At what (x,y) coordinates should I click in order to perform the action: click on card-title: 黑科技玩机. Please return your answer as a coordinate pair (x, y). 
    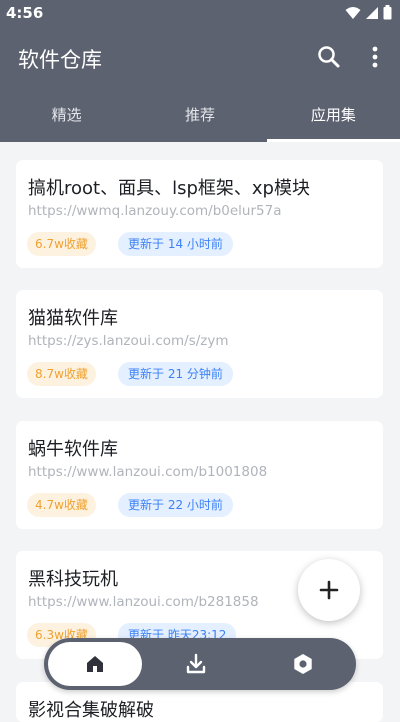
    Looking at the image, I should click on (73, 579).